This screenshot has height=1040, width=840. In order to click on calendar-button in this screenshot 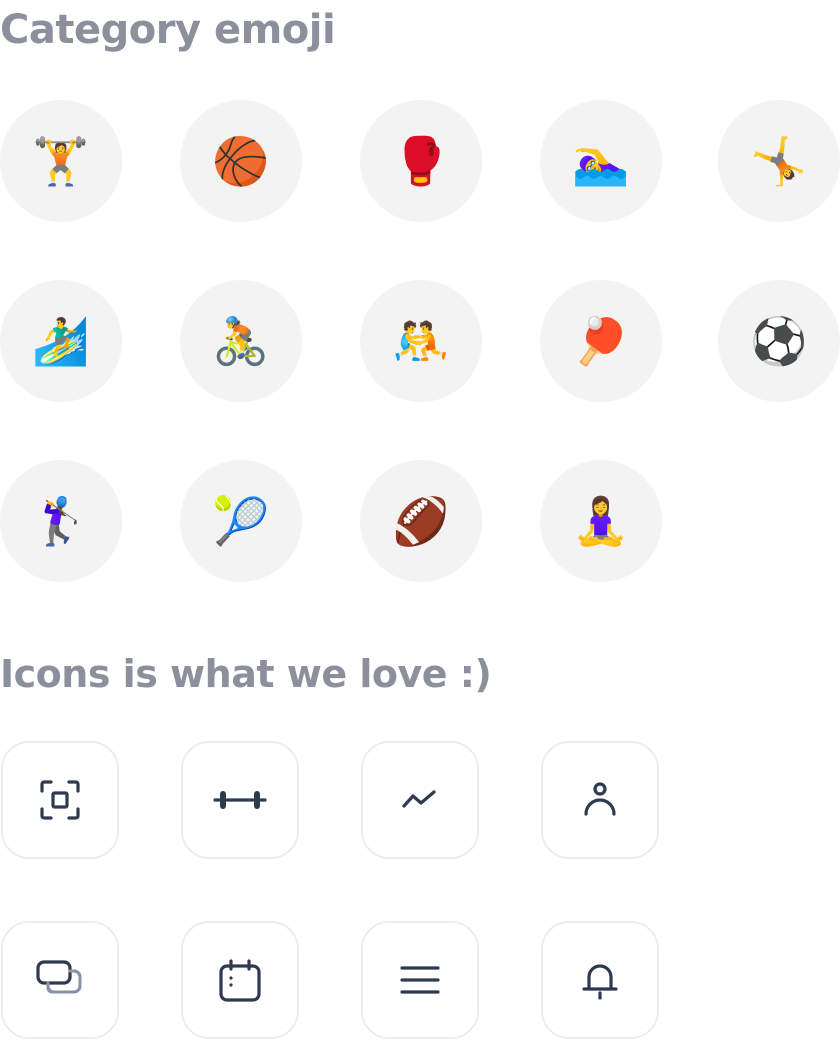, I will do `click(240, 980)`.